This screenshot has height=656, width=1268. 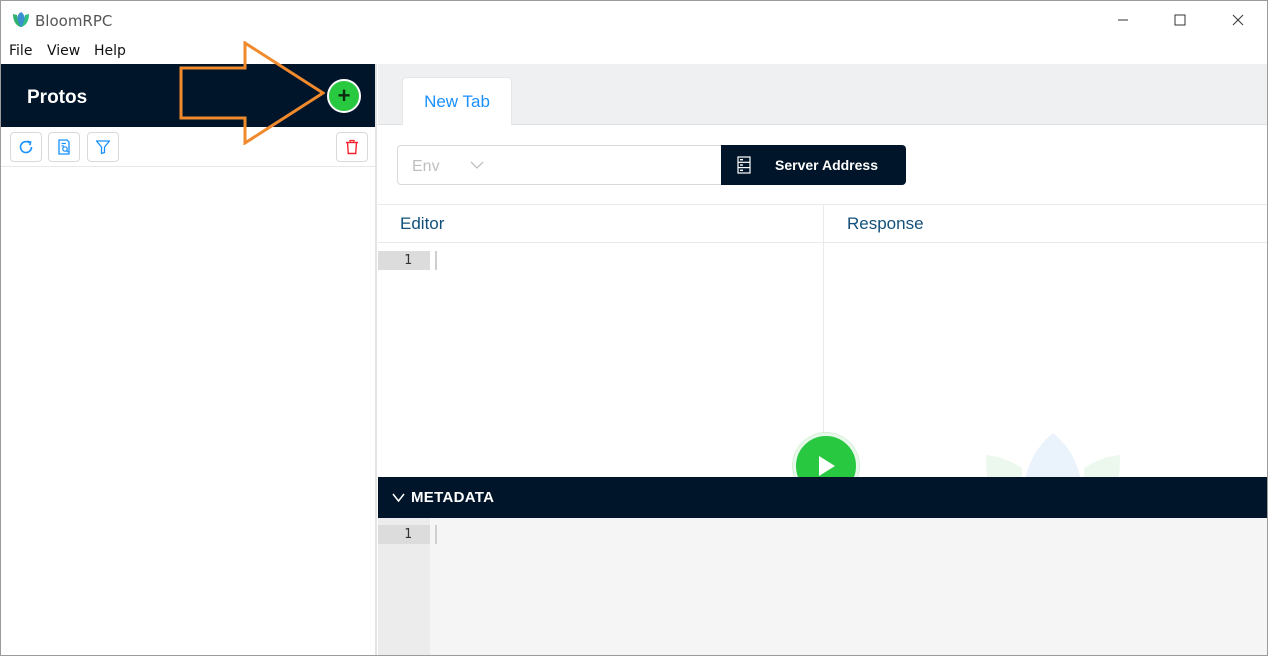 What do you see at coordinates (885, 223) in the screenshot?
I see `response-title: Response` at bounding box center [885, 223].